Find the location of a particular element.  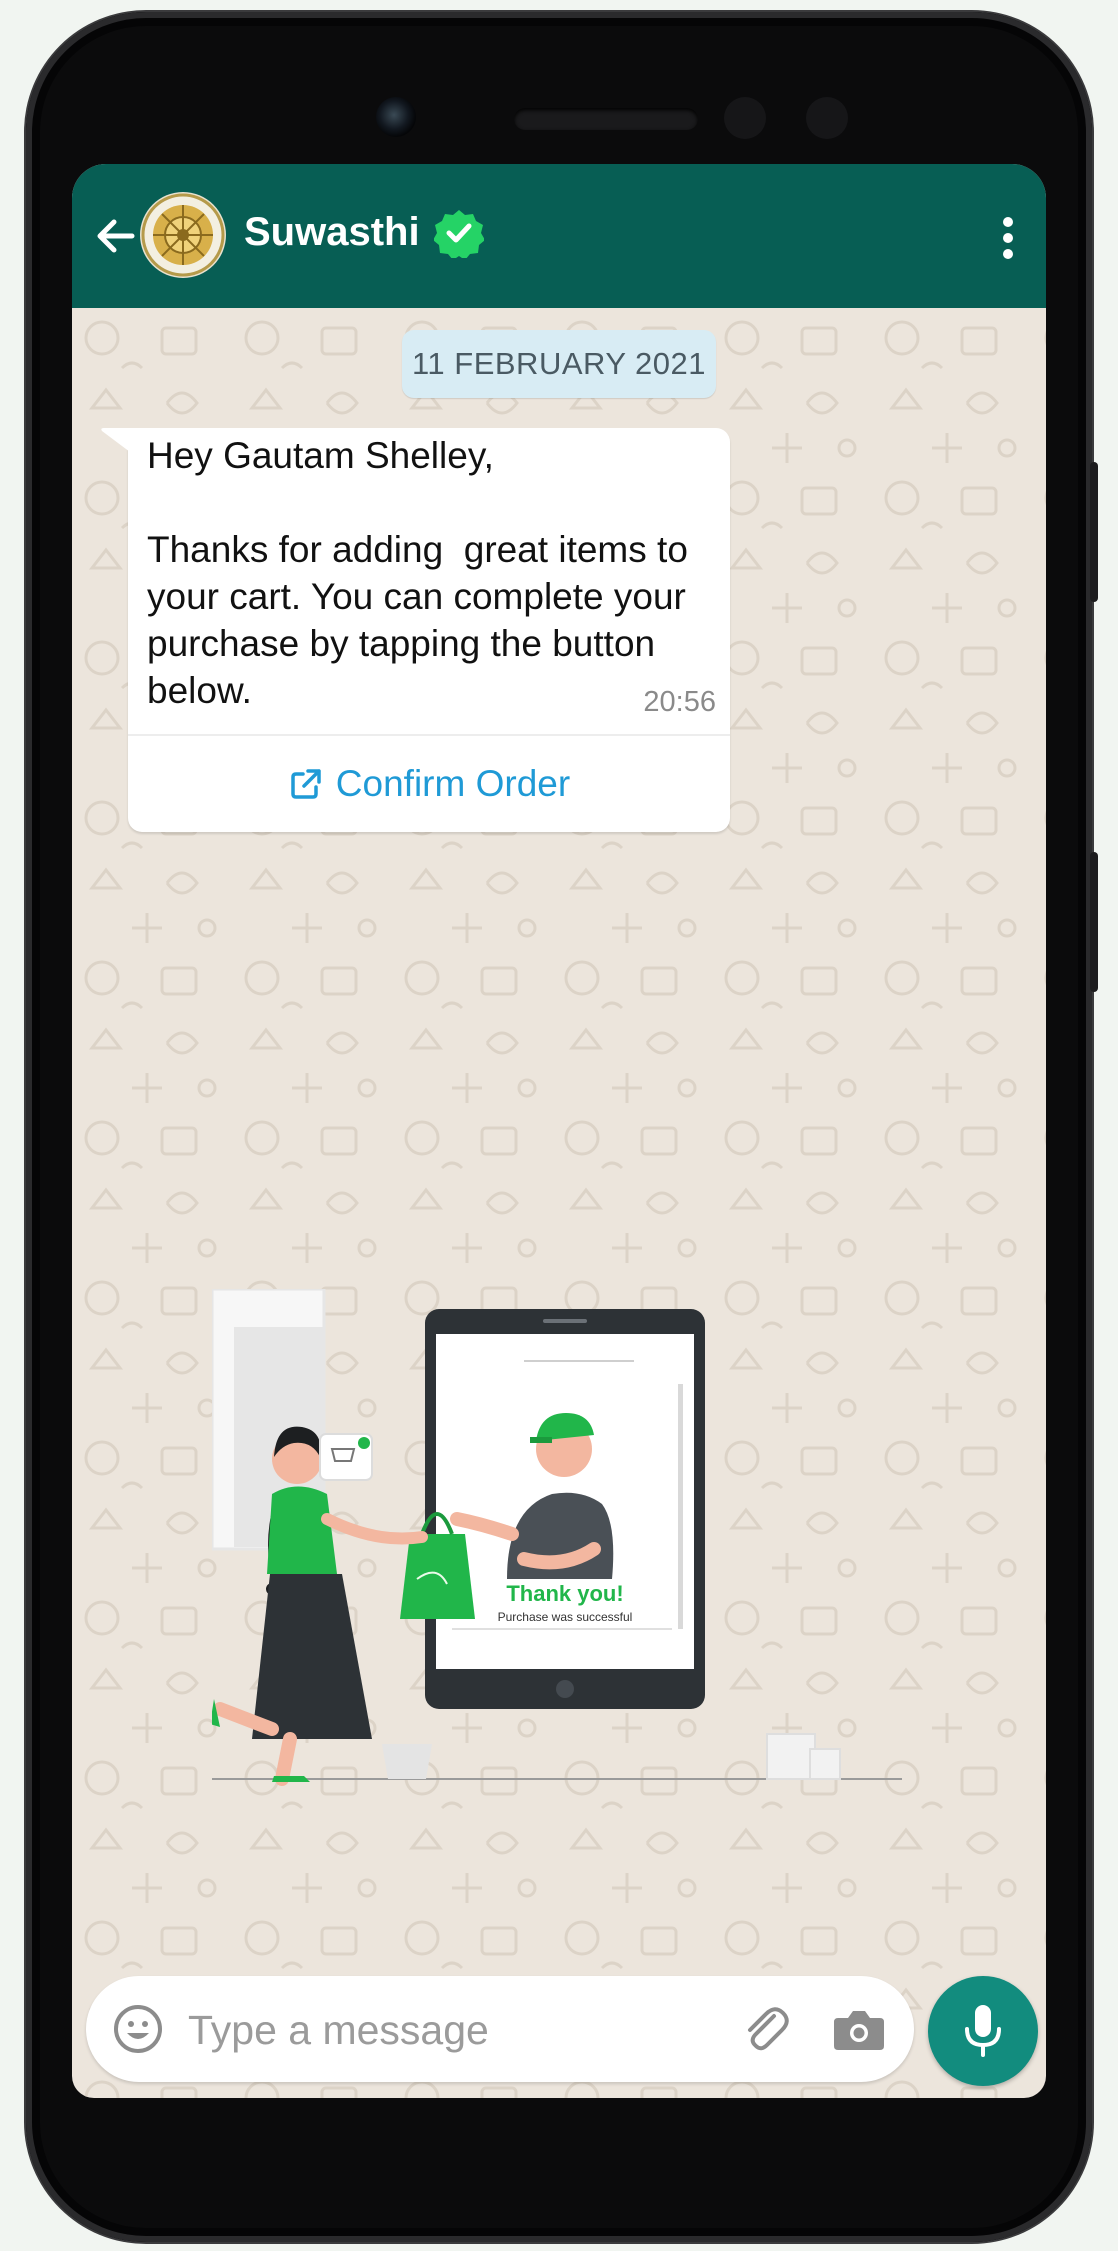

proximity-sensor is located at coordinates (745, 118).